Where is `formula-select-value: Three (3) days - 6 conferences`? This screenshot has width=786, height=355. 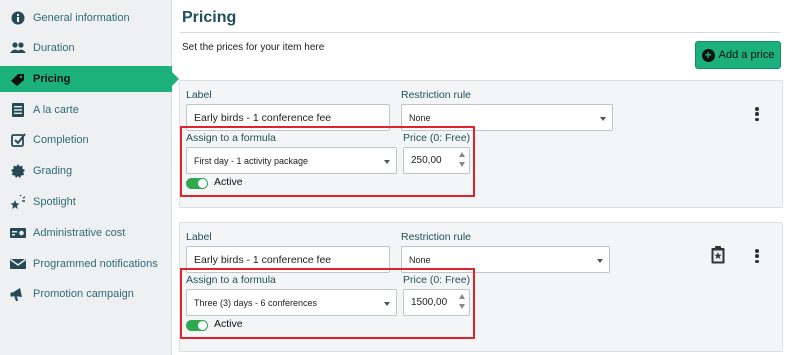 formula-select-value: Three (3) days - 6 conferences is located at coordinates (256, 302).